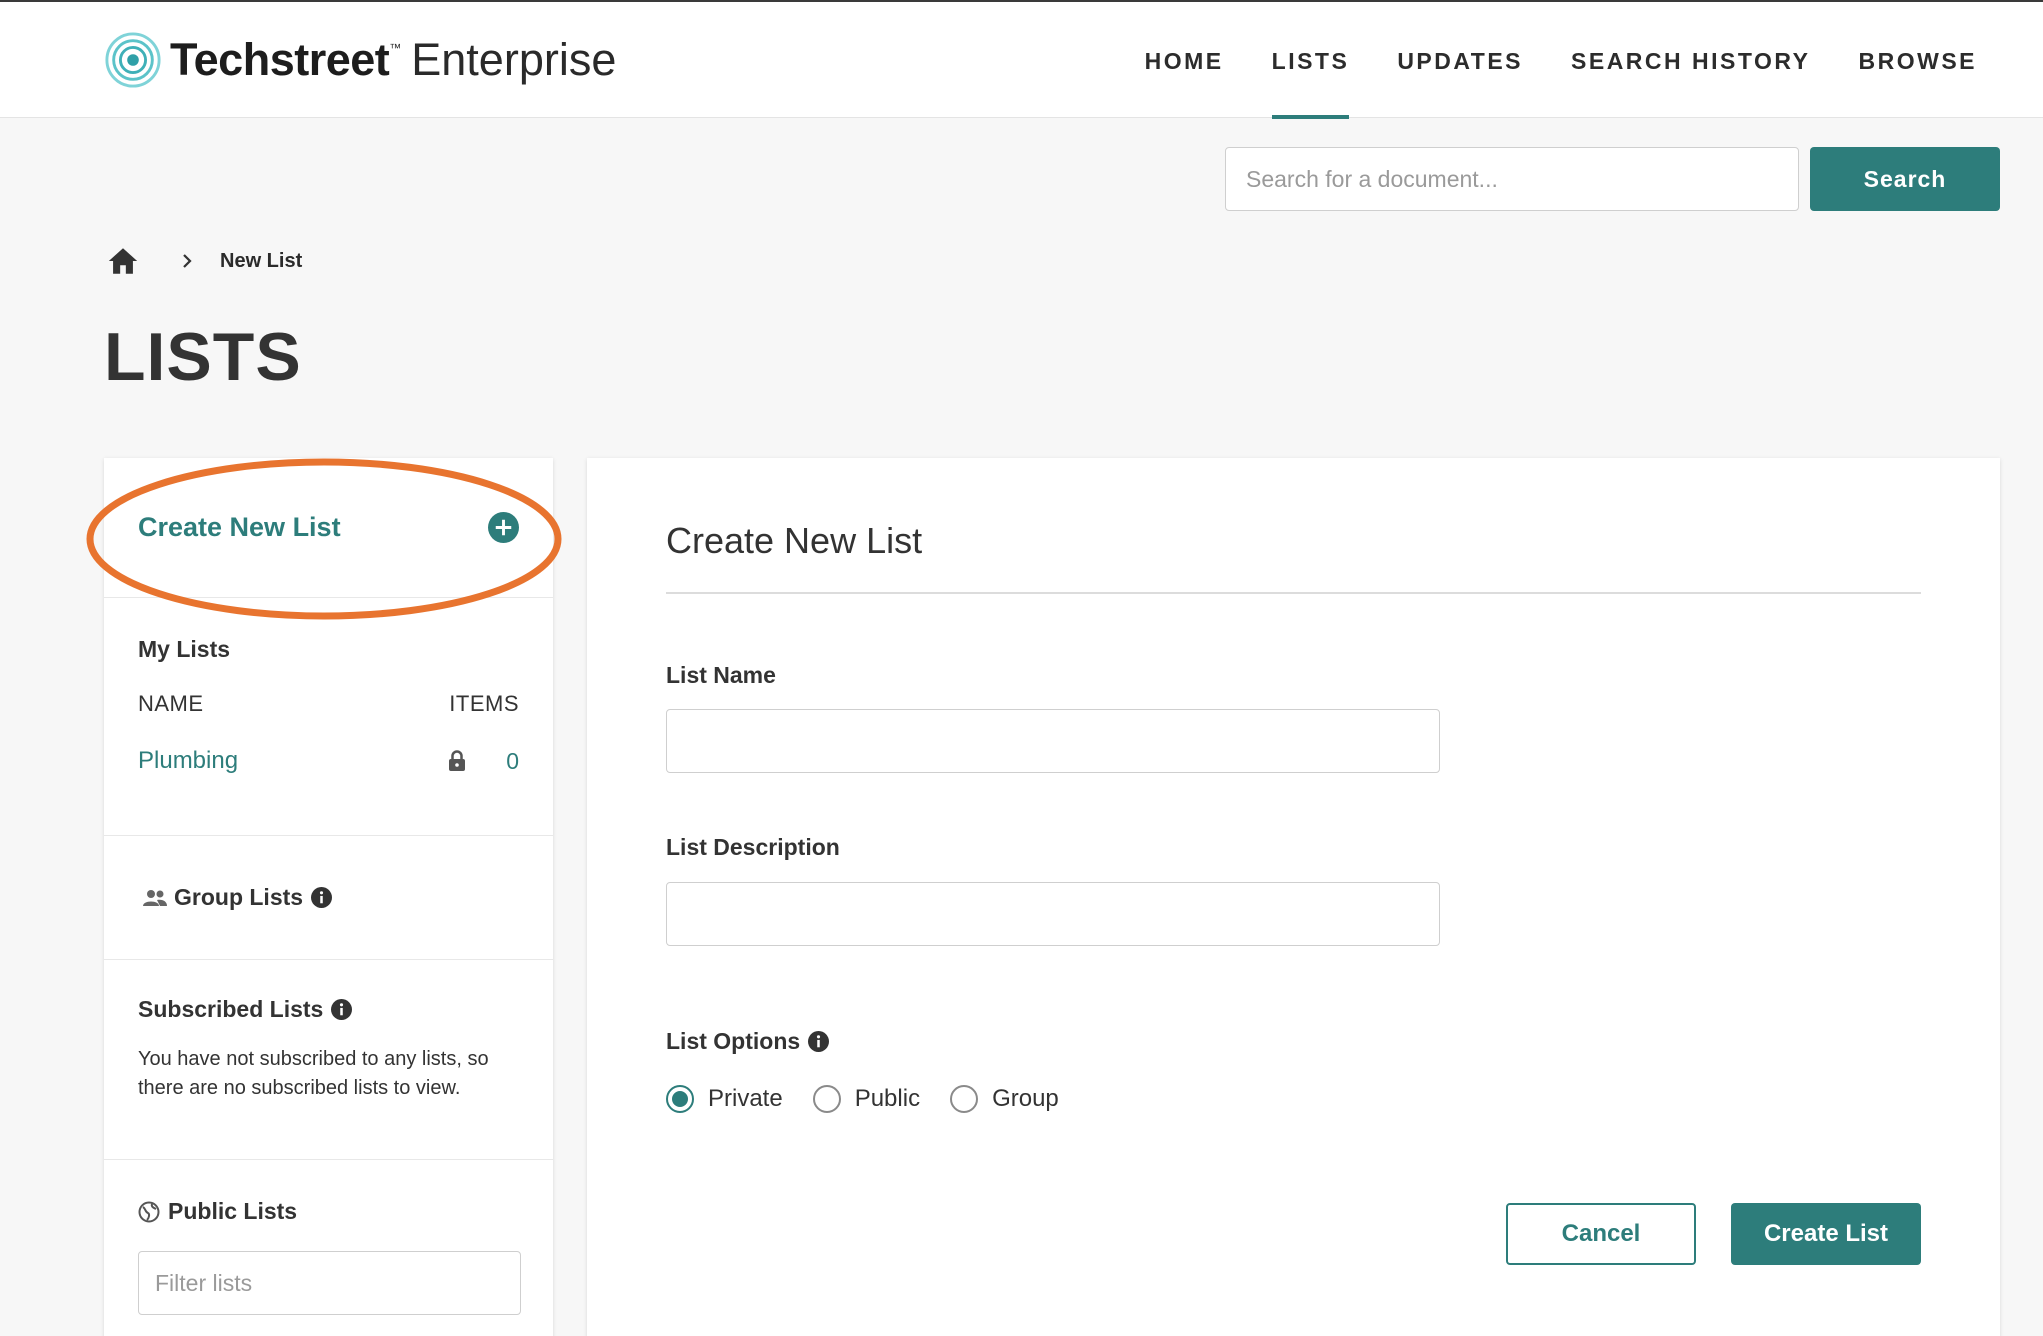 The height and width of the screenshot is (1336, 2043). Describe the element at coordinates (887, 1099) in the screenshot. I see `radio-public-label: Public` at that location.